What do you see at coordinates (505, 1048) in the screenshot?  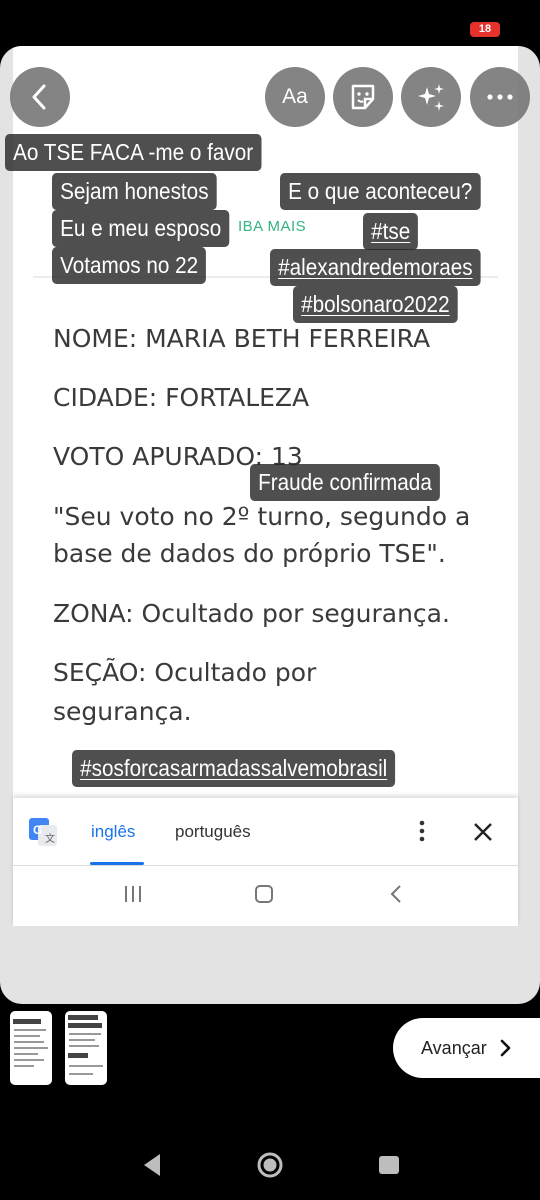 I see `chevron-right-icon` at bounding box center [505, 1048].